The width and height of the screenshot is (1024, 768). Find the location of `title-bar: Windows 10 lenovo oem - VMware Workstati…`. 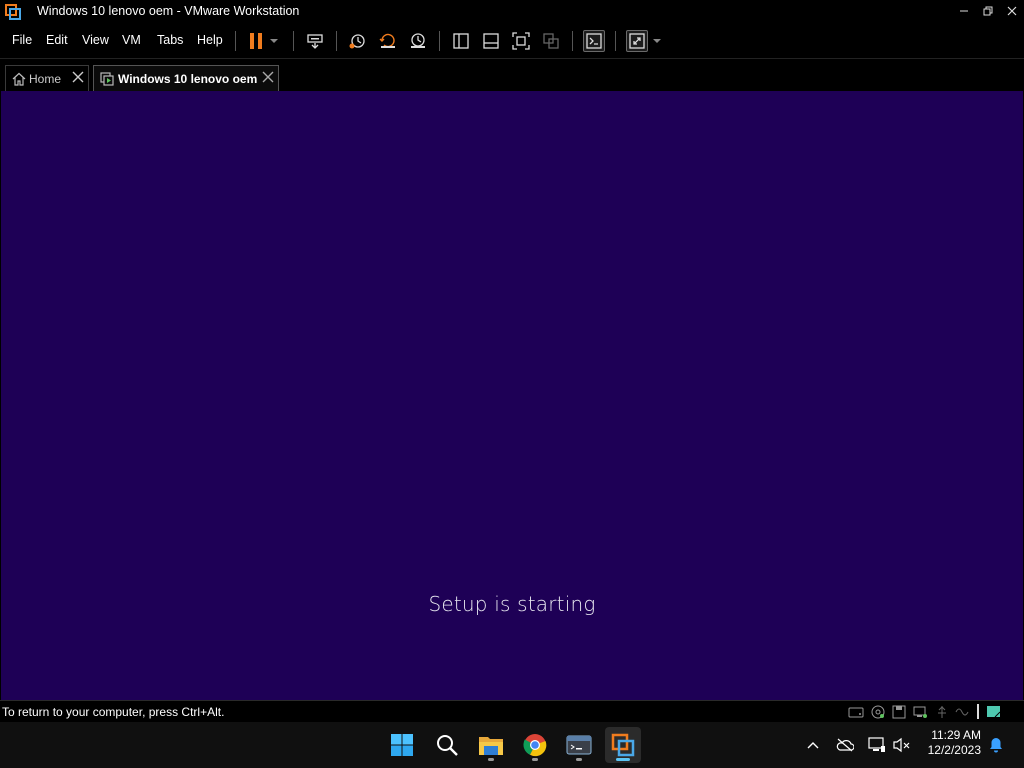

title-bar: Windows 10 lenovo oem - VMware Workstati… is located at coordinates (512, 12).